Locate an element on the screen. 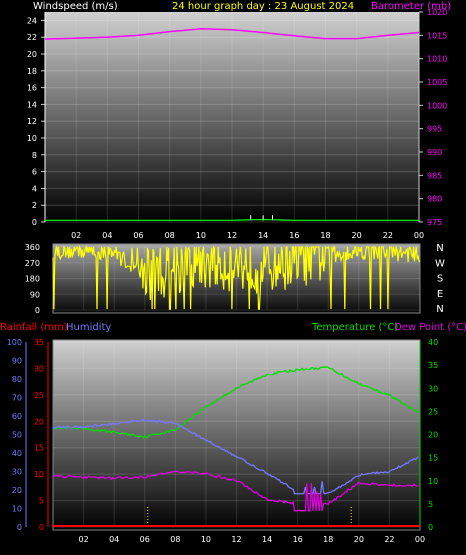 This screenshot has height=555, width=466. barometer-tick-label: 1000 is located at coordinates (437, 105).